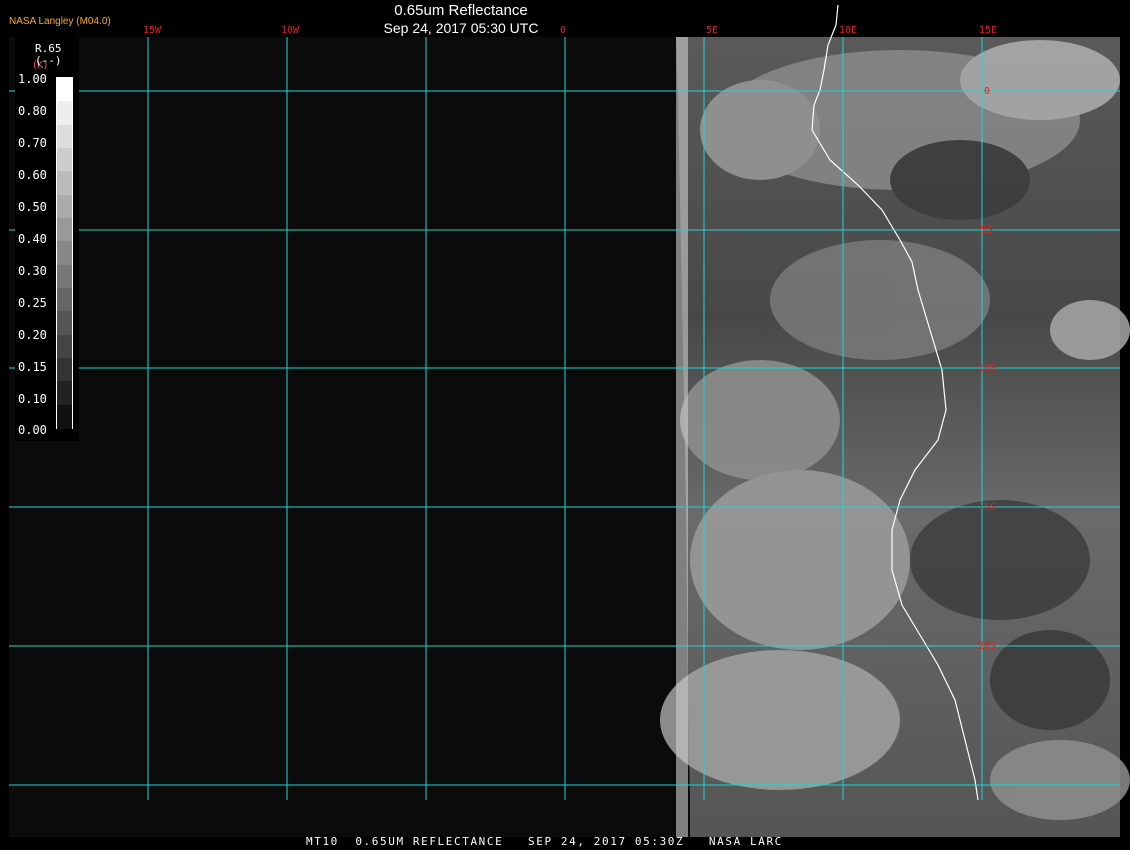 This screenshot has height=850, width=1130. What do you see at coordinates (32, 175) in the screenshot?
I see `legend-tick-label: 0.60` at bounding box center [32, 175].